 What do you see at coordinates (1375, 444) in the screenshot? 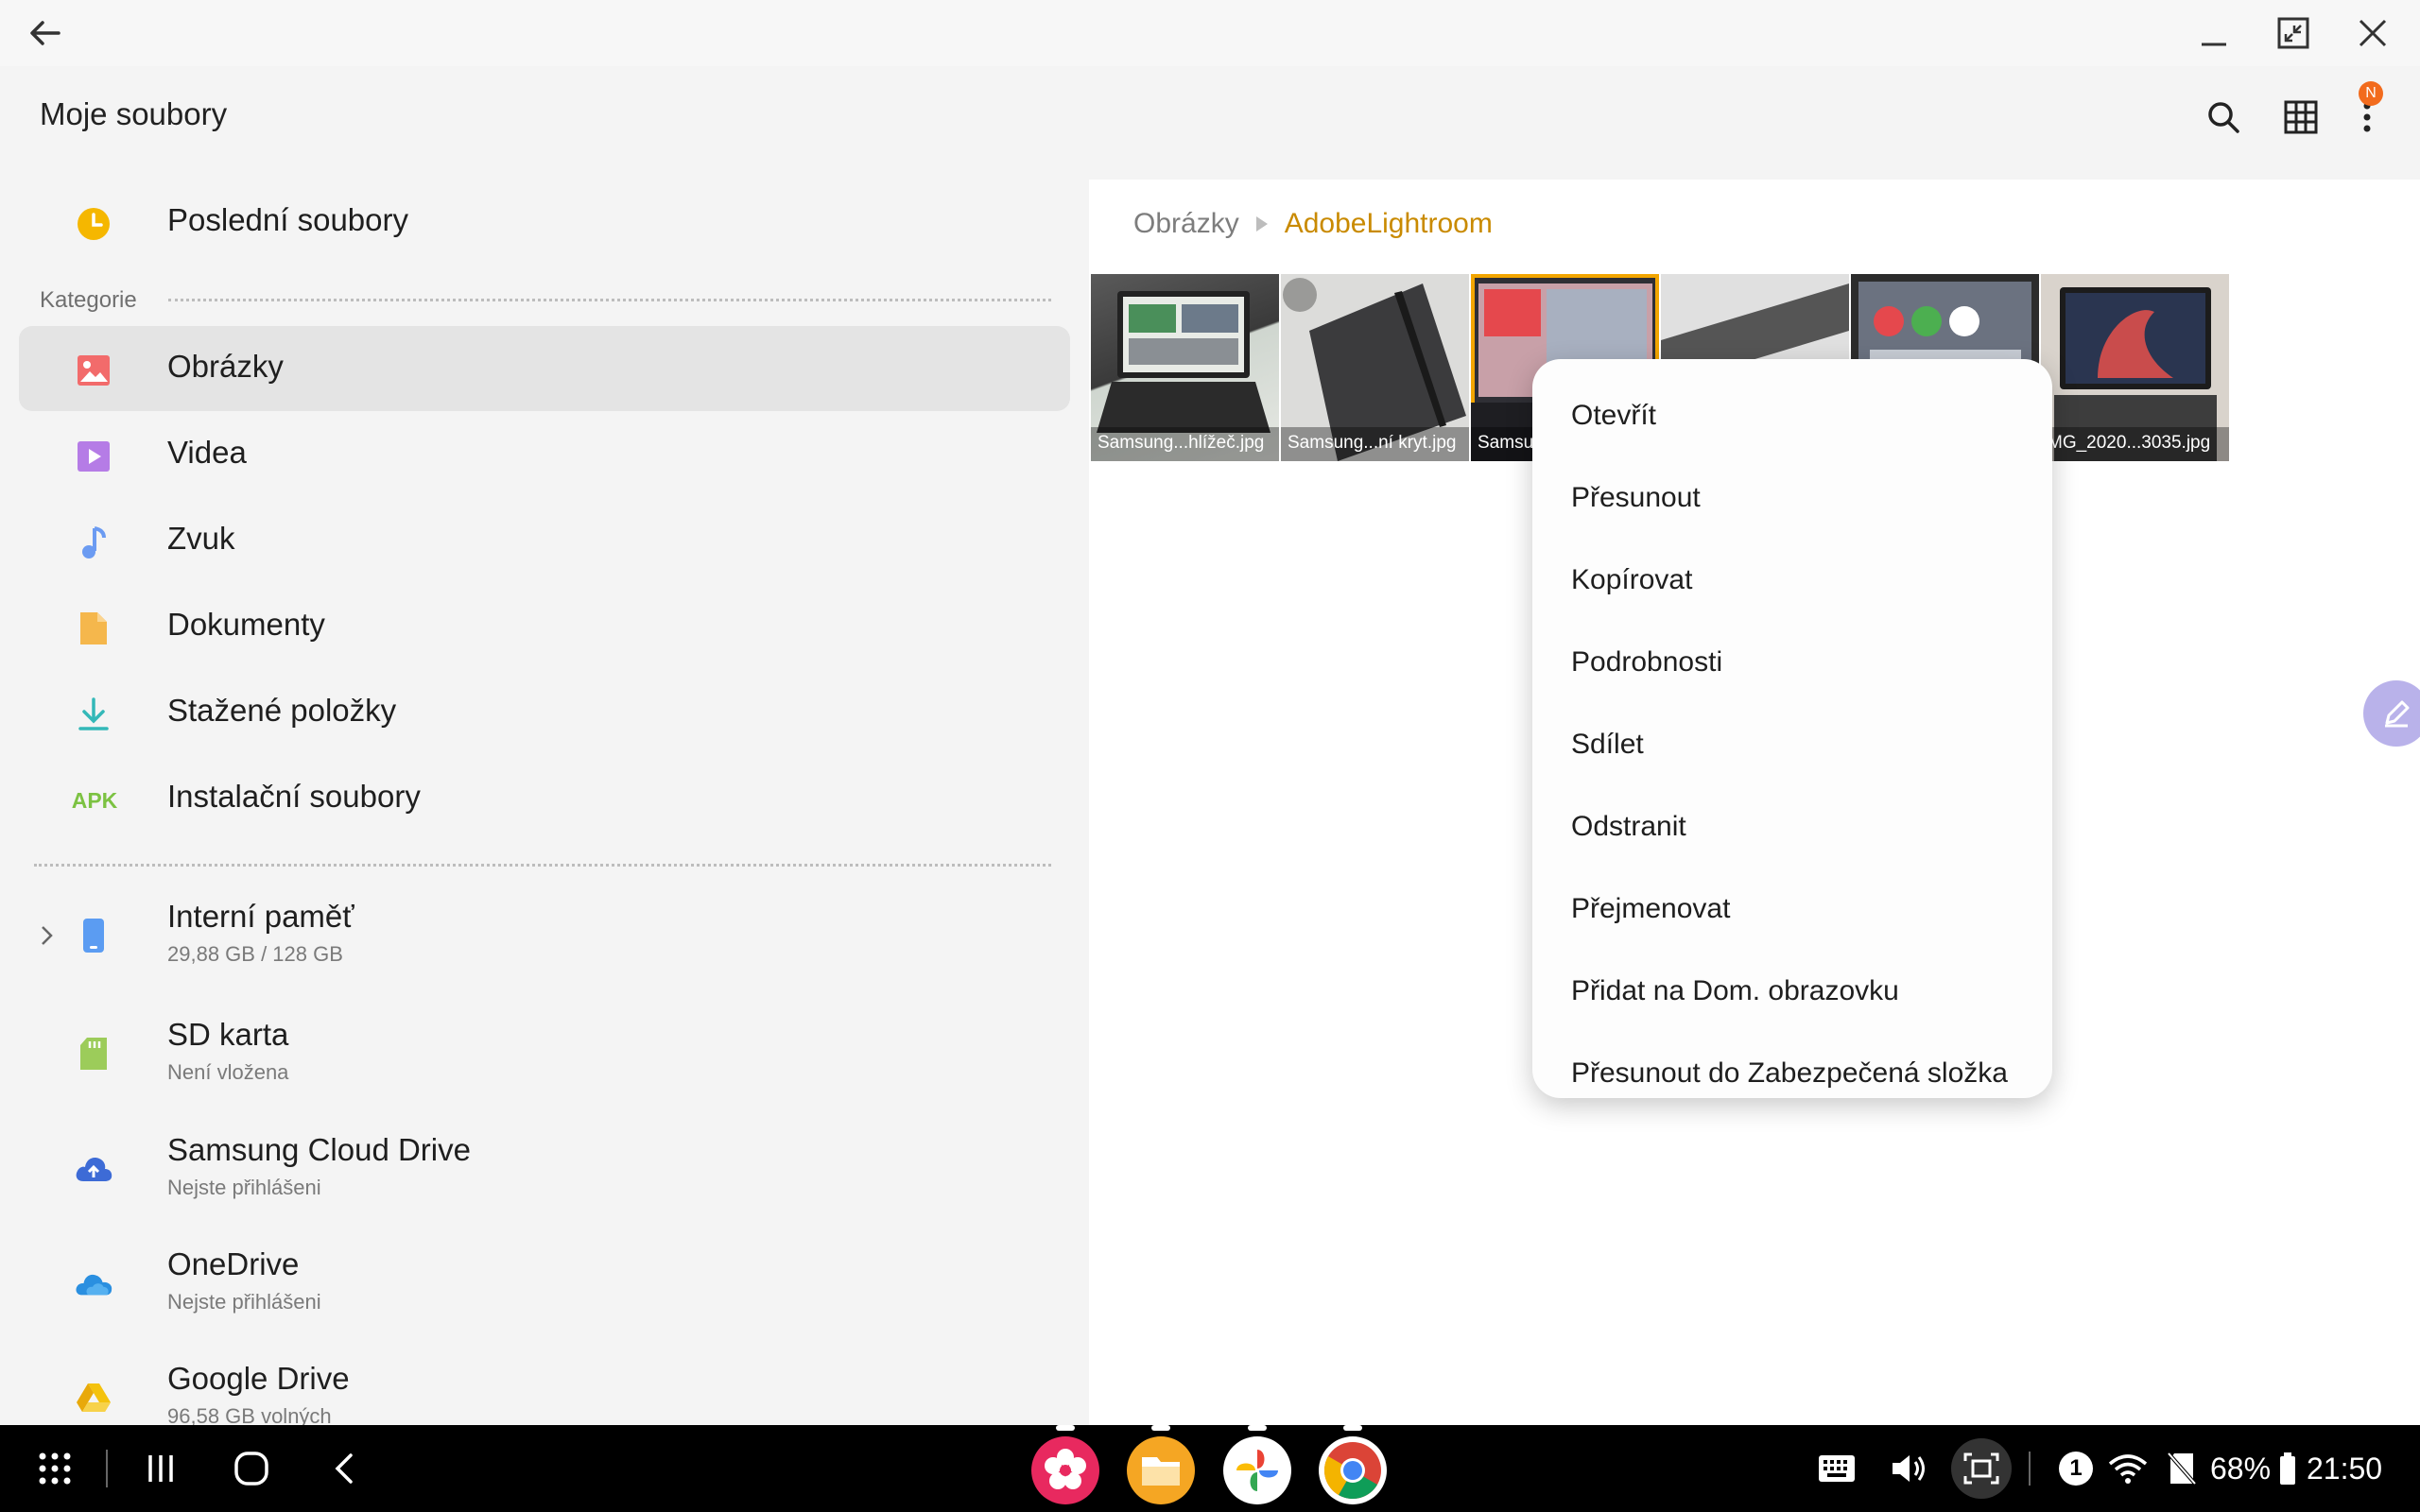
I see `thumbnail-caption: Samsung...ní kryt.jpg` at bounding box center [1375, 444].